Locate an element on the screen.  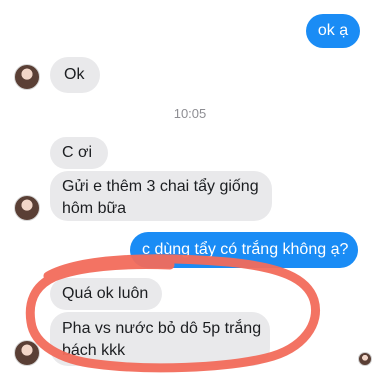
incoming-message: Quá ok luôn is located at coordinates (106, 294).